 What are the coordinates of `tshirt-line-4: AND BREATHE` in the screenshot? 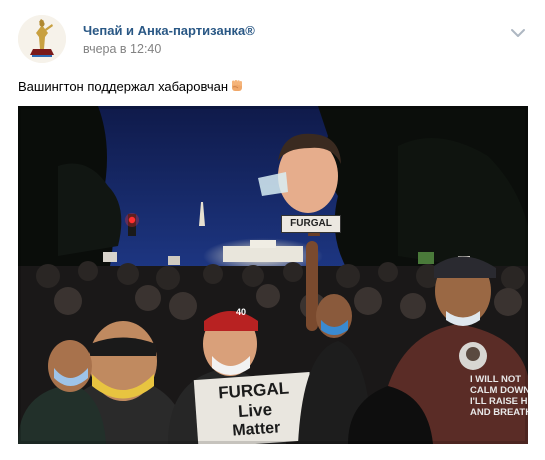 It's located at (499, 412).